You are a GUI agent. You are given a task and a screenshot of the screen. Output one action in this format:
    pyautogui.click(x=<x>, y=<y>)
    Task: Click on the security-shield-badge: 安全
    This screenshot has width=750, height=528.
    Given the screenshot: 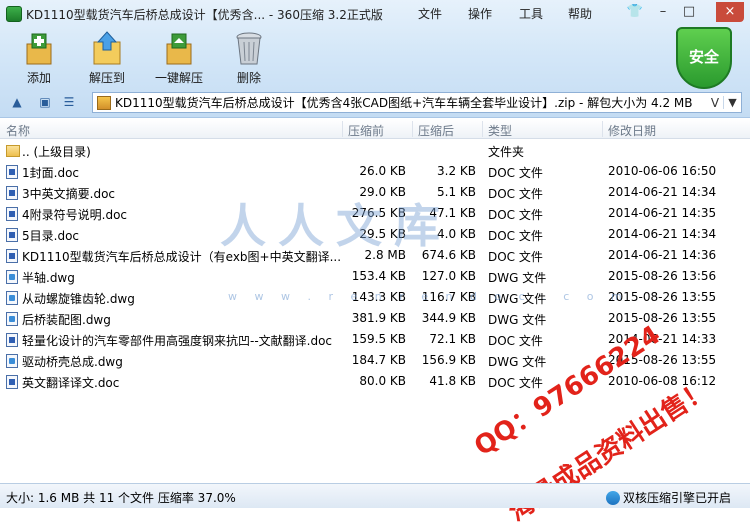 What is the action you would take?
    pyautogui.click(x=704, y=58)
    